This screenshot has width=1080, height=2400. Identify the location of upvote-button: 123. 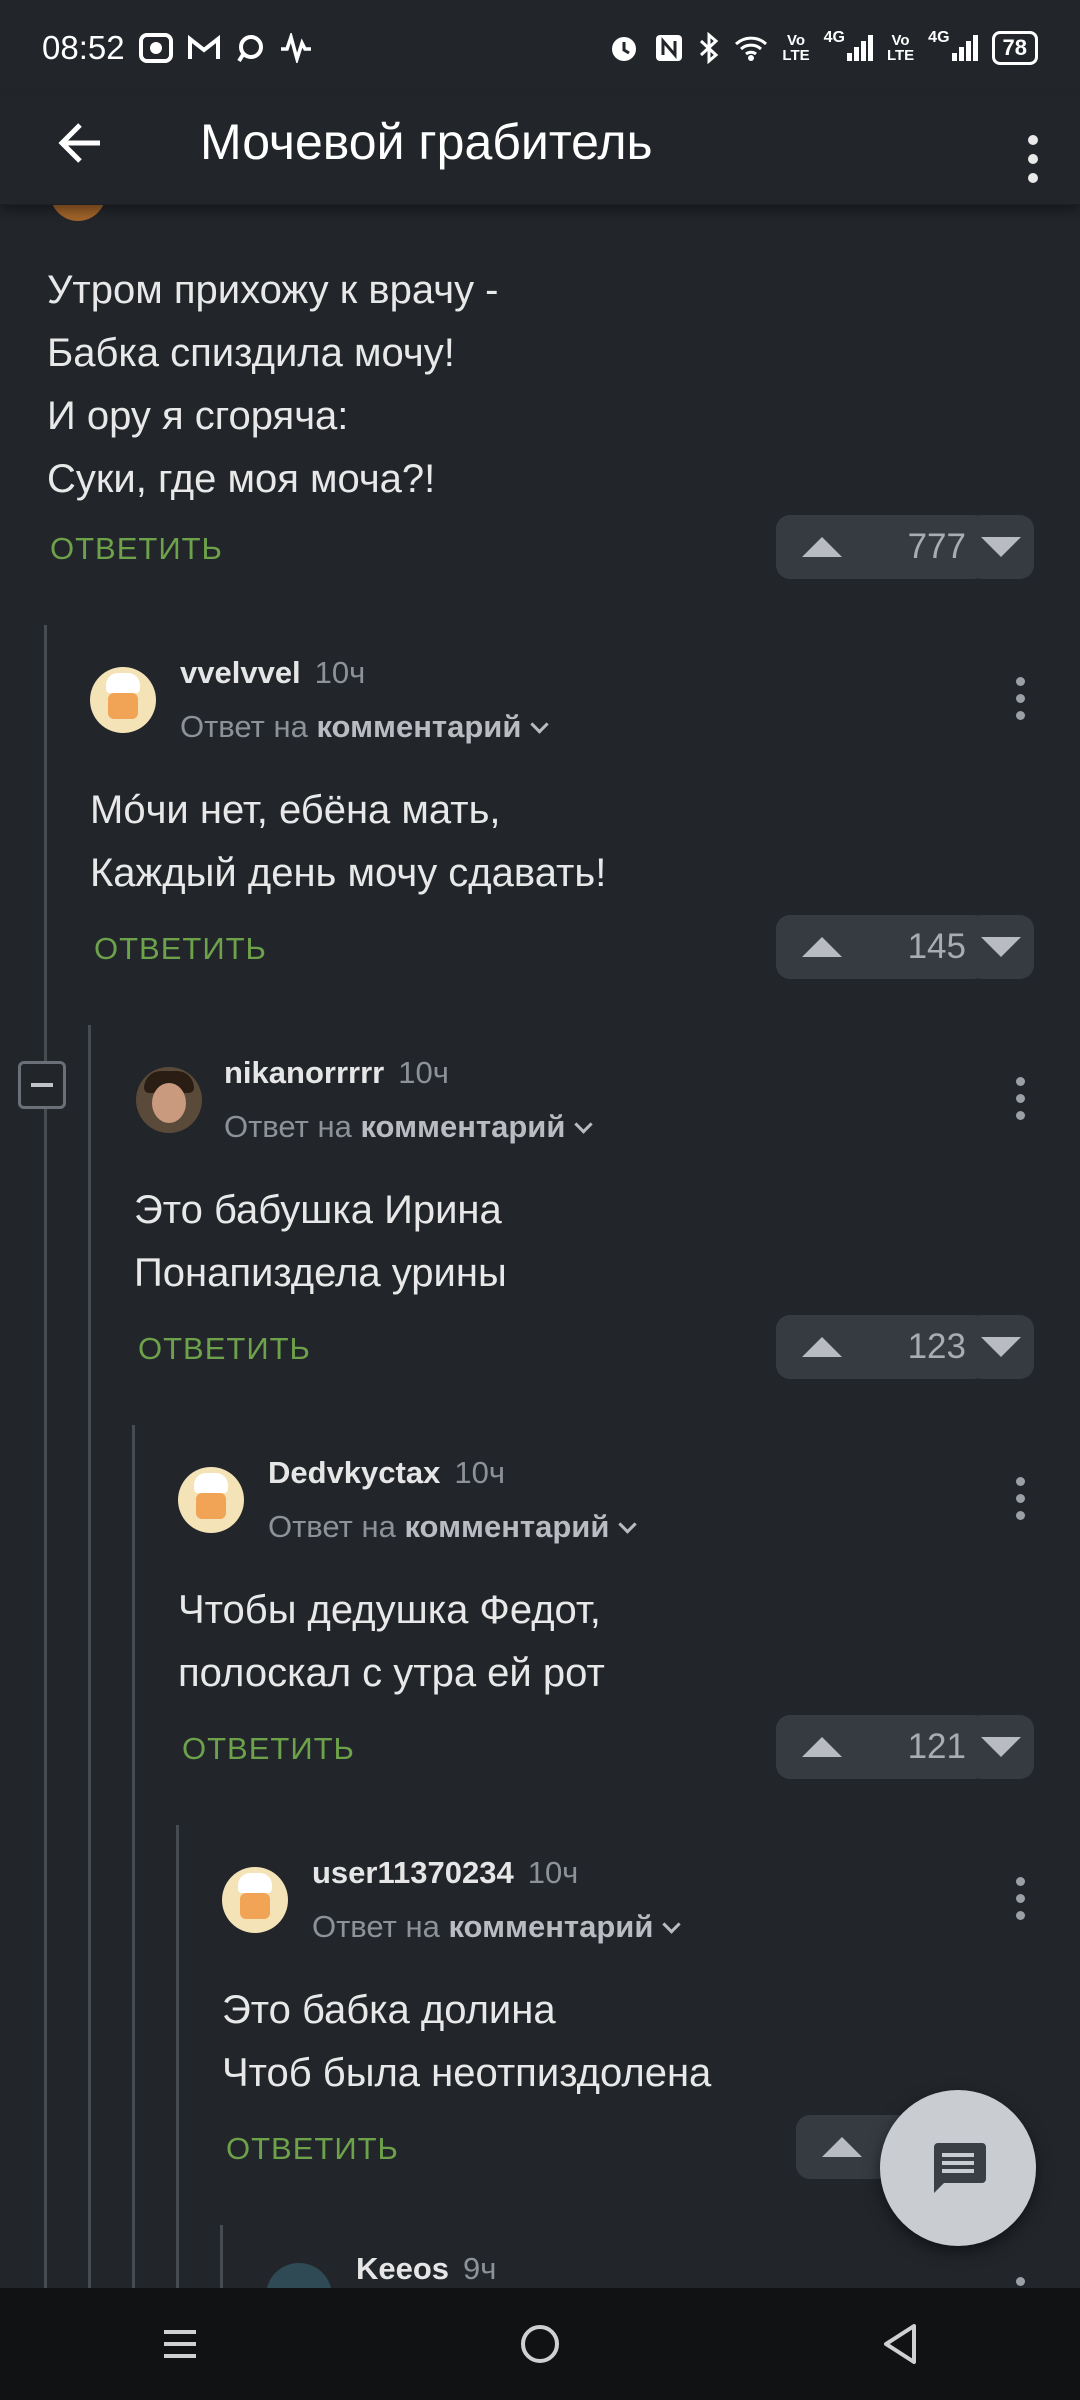
(882, 1347).